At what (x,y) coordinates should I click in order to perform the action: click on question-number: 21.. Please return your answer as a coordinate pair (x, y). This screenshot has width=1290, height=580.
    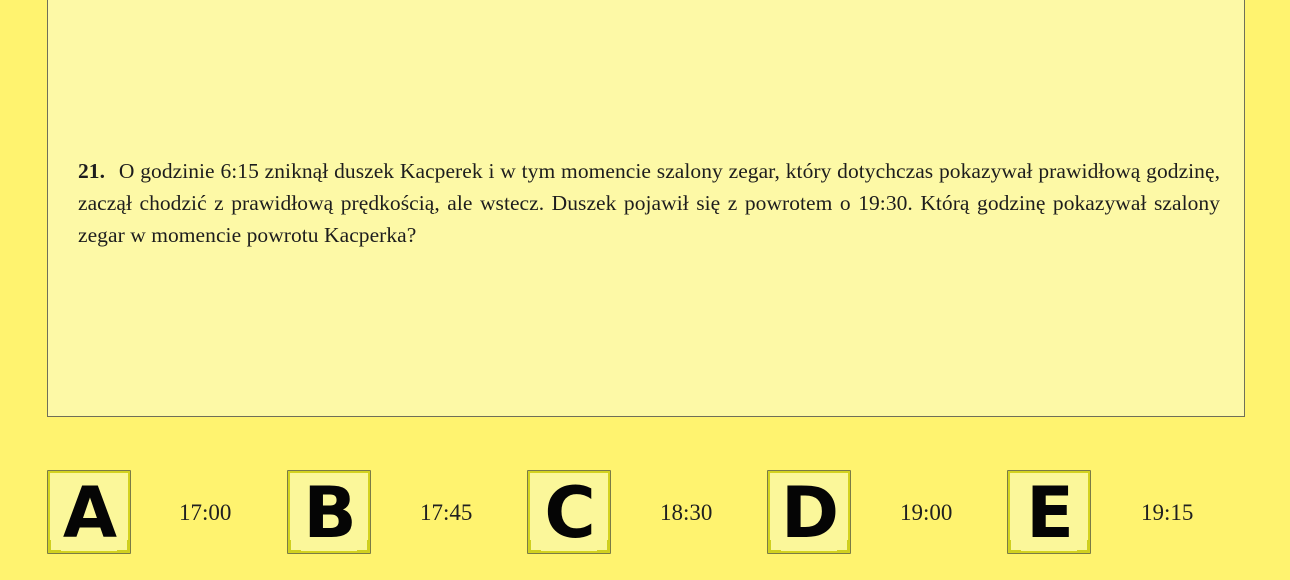
    Looking at the image, I should click on (92, 171).